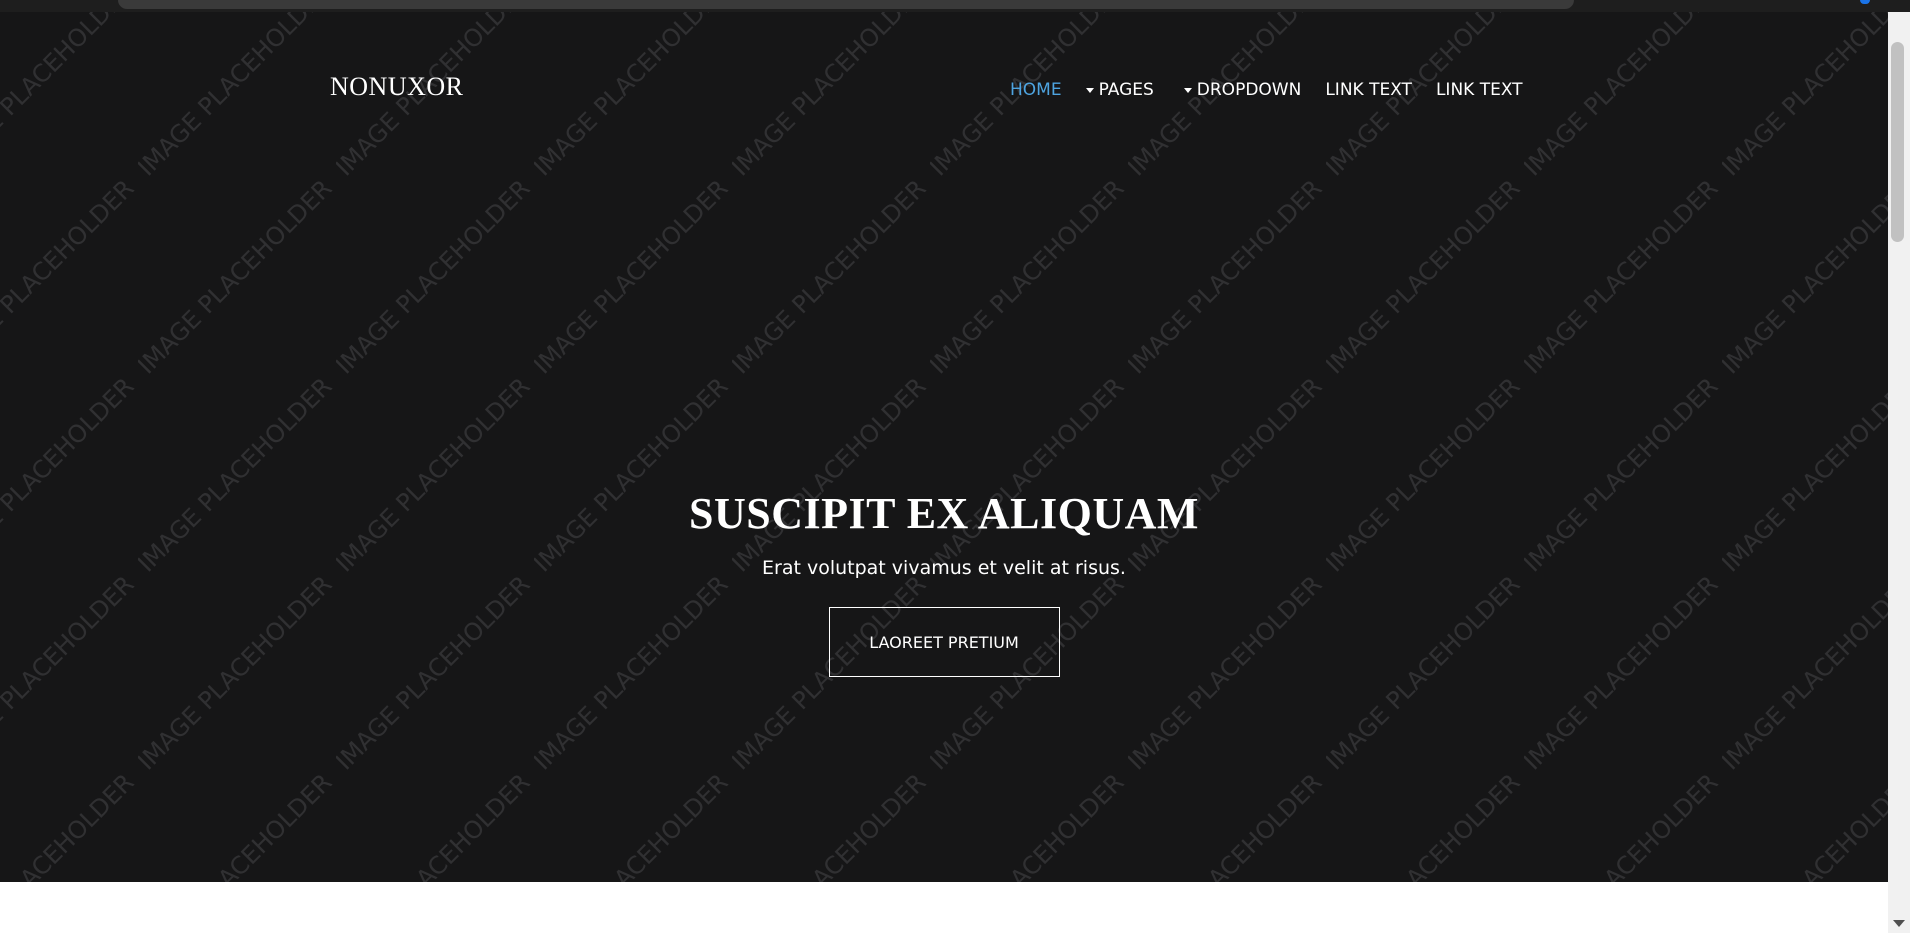  Describe the element at coordinates (944, 642) in the screenshot. I see `hero-cta-button: LAOREET PRETIUM` at that location.